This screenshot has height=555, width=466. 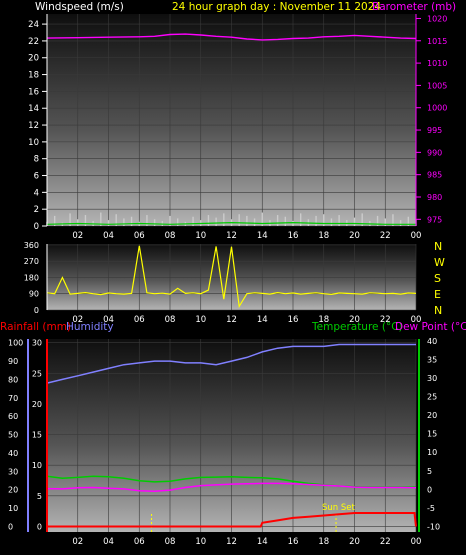 I want to click on windspeed-tick-label: 2, so click(x=36, y=210).